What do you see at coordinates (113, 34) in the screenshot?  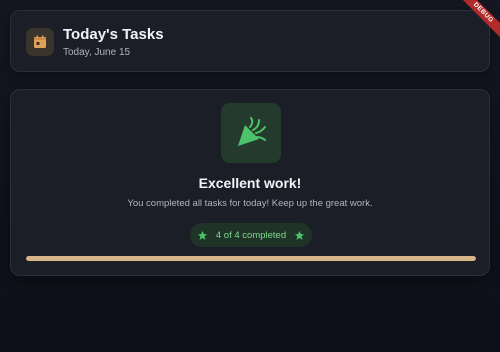 I see `page-title: Today's Tasks` at bounding box center [113, 34].